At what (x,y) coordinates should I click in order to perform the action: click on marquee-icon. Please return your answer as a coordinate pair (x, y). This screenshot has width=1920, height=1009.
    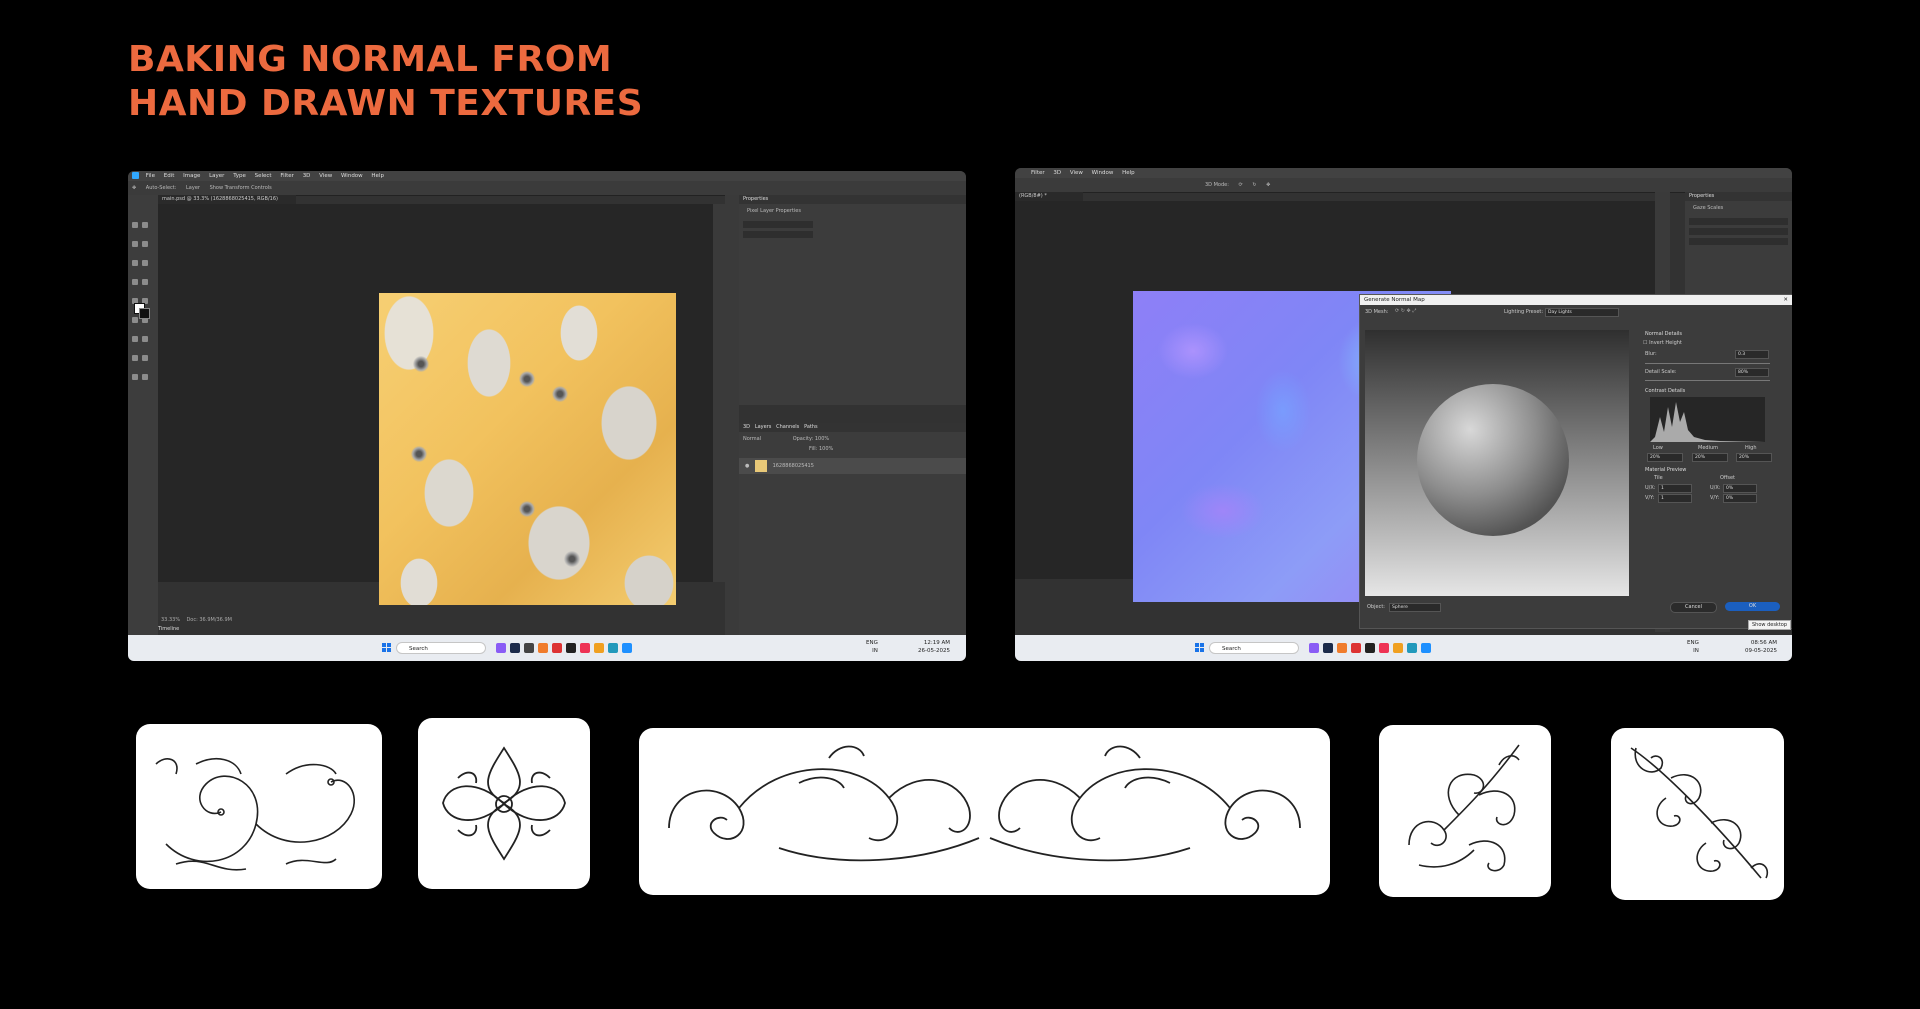
    Looking at the image, I should click on (145, 225).